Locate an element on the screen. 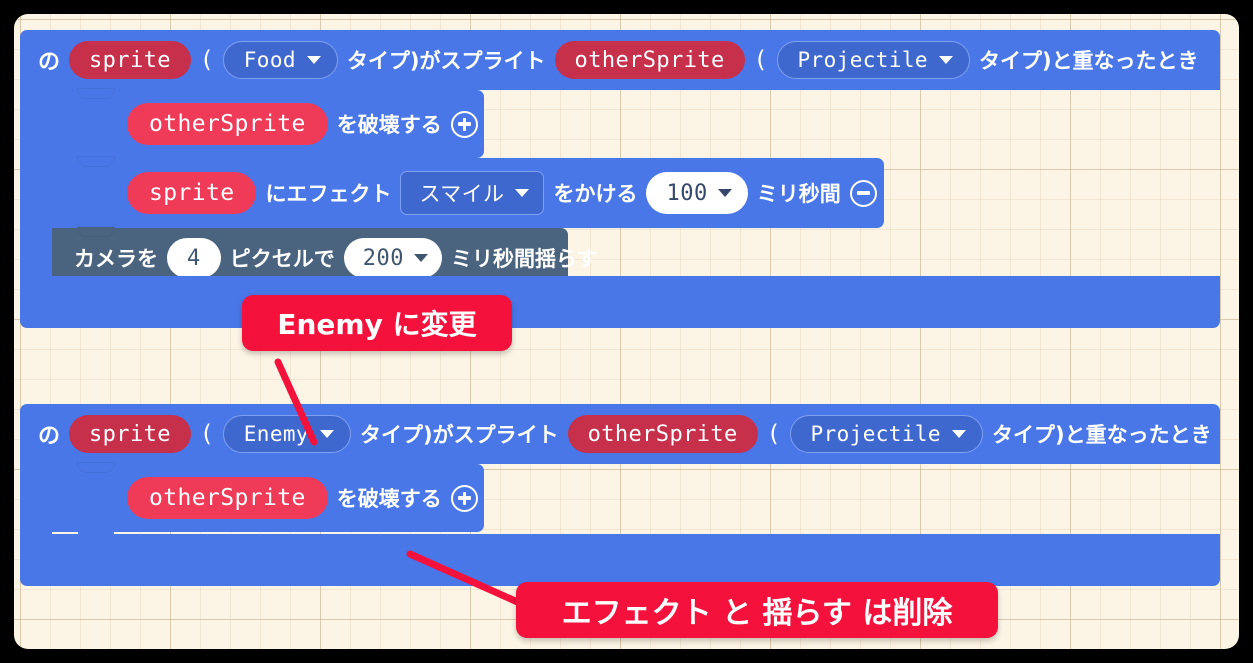 Image resolution: width=1253 pixels, height=663 pixels. dropdown-camera-shake-duration: 200 is located at coordinates (392, 258).